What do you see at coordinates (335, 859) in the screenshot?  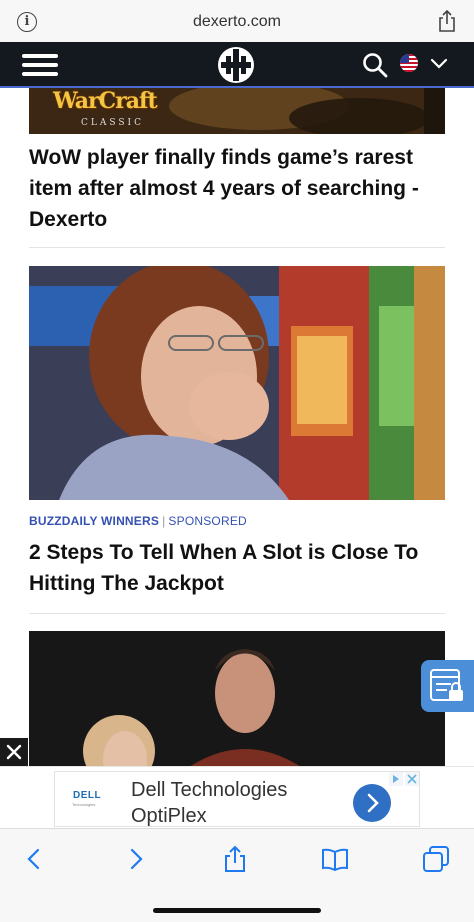 I see `bookmarks-icon` at bounding box center [335, 859].